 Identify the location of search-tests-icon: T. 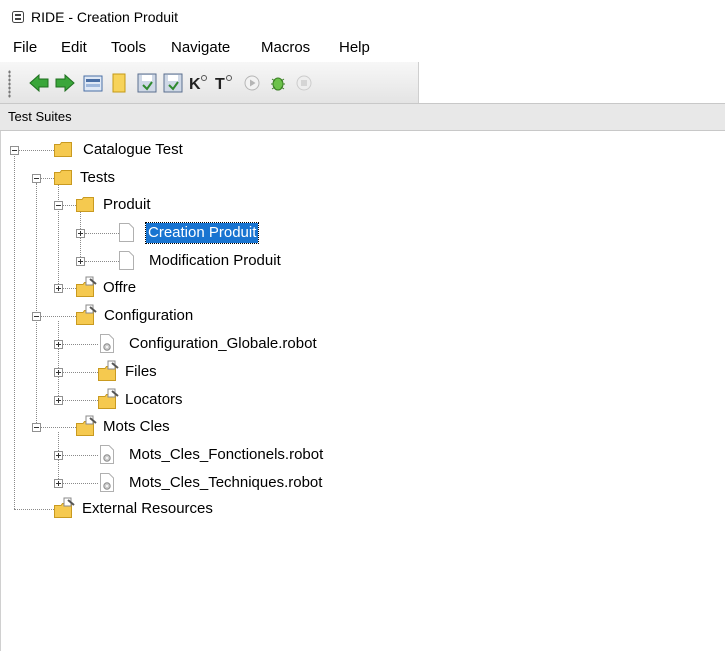
(224, 83).